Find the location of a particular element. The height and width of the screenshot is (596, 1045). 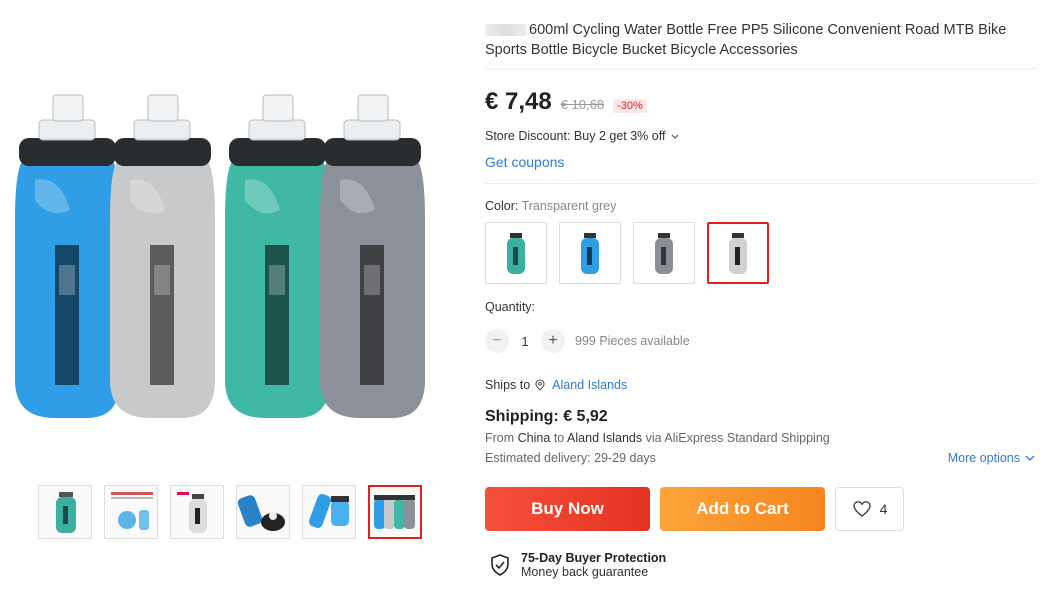

shield-check-icon is located at coordinates (500, 565).